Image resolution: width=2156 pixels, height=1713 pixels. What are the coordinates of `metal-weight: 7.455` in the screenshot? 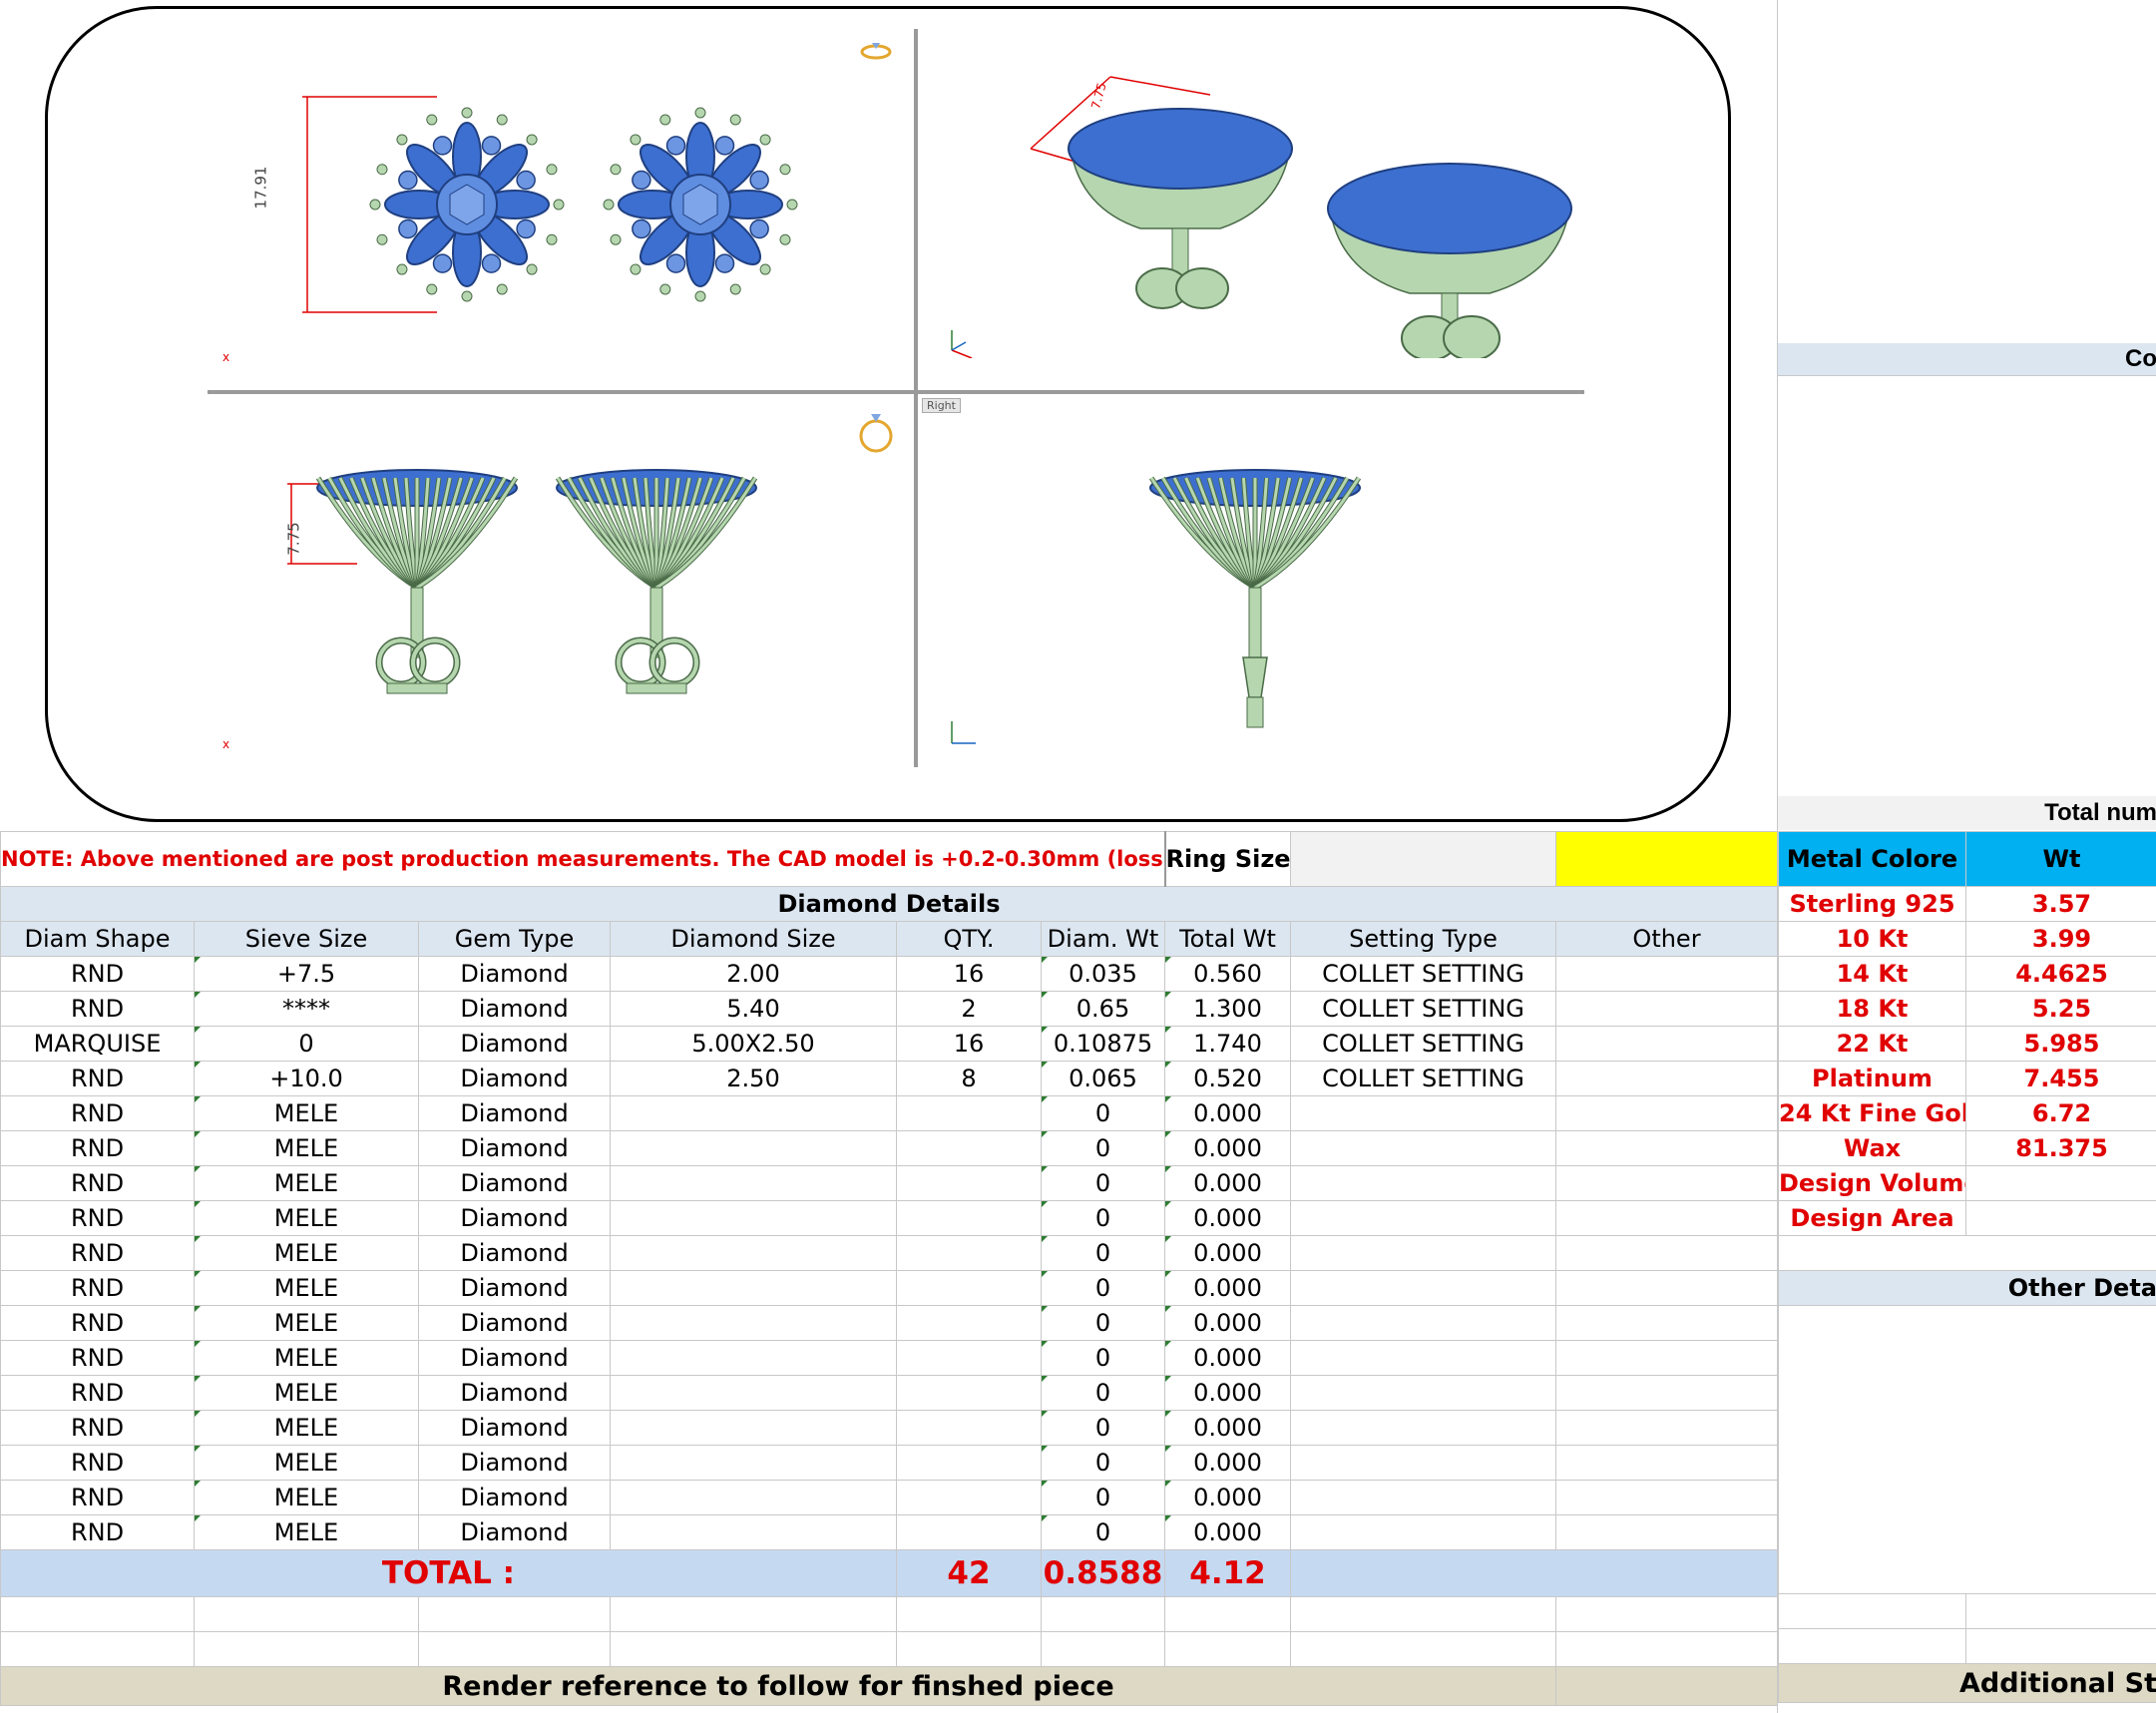 It's located at (2060, 1078).